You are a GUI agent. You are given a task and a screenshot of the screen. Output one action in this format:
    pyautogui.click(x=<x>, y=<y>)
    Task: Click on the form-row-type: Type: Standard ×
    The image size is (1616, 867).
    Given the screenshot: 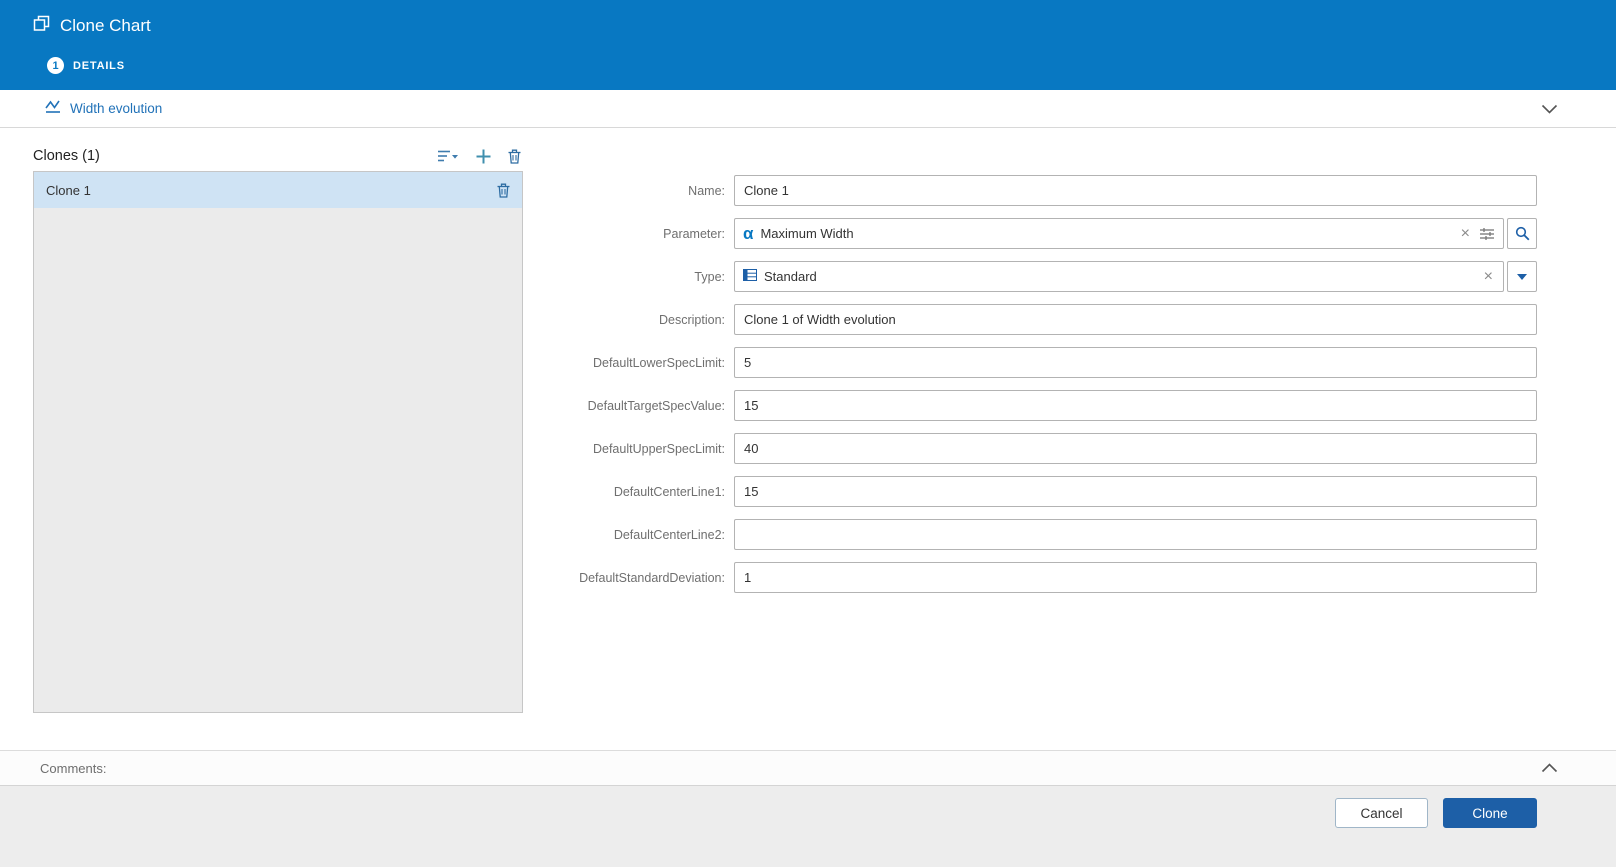 What is the action you would take?
    pyautogui.click(x=1040, y=276)
    